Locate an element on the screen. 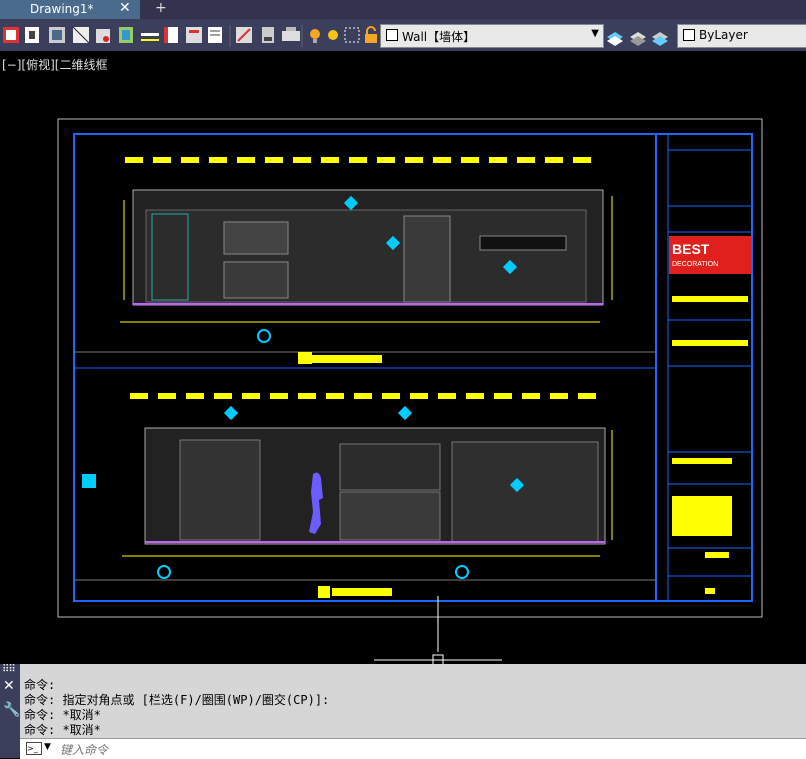  wrench-icon: 🔧 is located at coordinates (11, 710).